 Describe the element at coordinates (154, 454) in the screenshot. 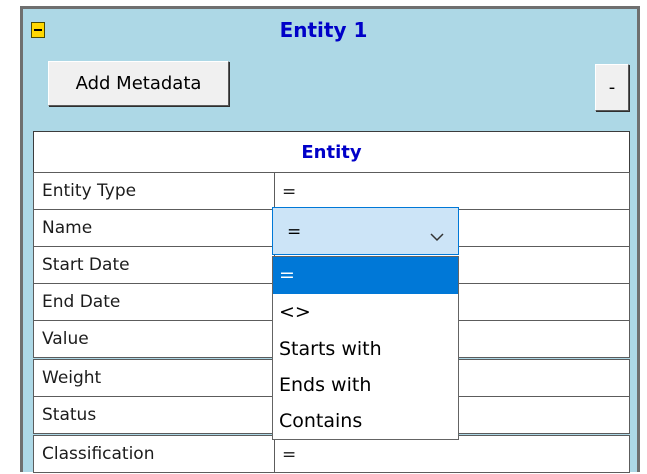

I see `row-label: Classification` at that location.